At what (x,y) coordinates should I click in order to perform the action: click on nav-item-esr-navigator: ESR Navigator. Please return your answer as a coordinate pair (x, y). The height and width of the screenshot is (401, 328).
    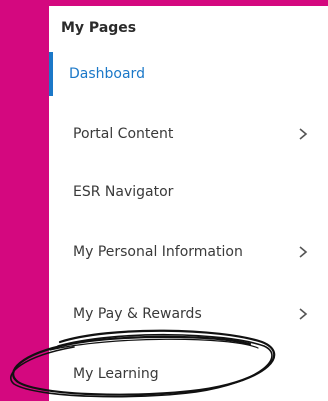
    Looking at the image, I should click on (188, 192).